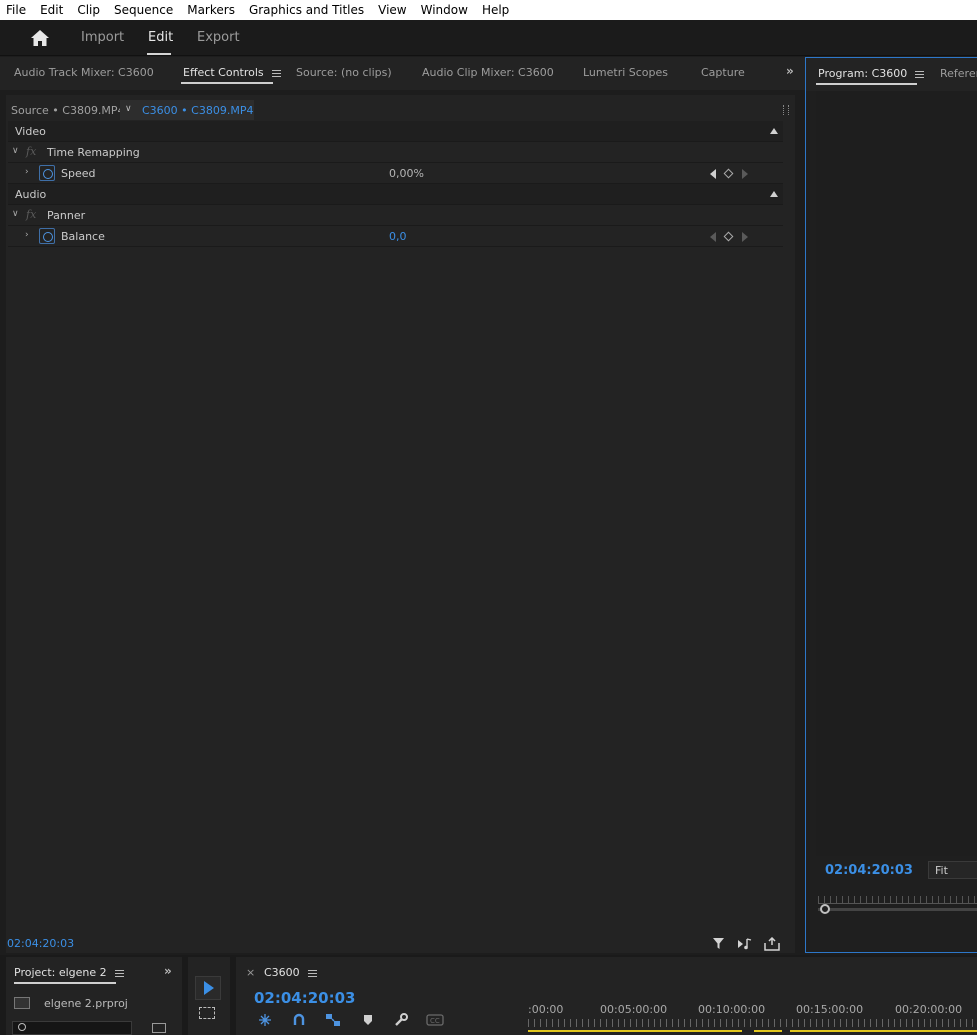 This screenshot has width=977, height=1035. I want to click on timeline-time-ruler, so click(752, 1023).